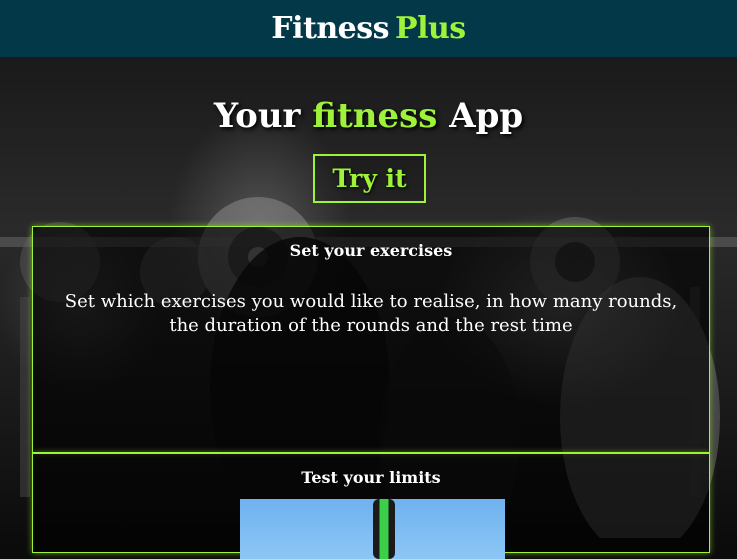 The width and height of the screenshot is (737, 559). Describe the element at coordinates (371, 250) in the screenshot. I see `card-title: Set your exercises` at that location.